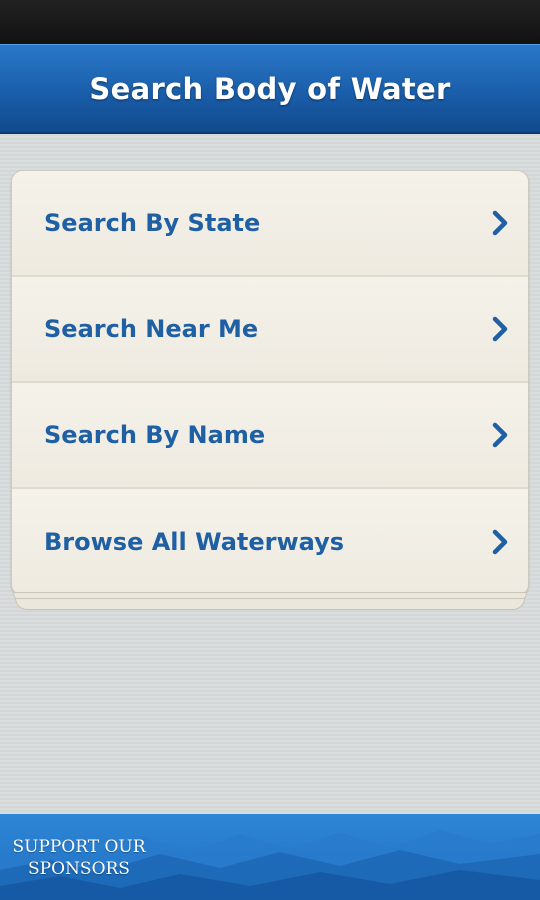  What do you see at coordinates (79, 869) in the screenshot?
I see `sponsors-line-2: SPONSORS` at bounding box center [79, 869].